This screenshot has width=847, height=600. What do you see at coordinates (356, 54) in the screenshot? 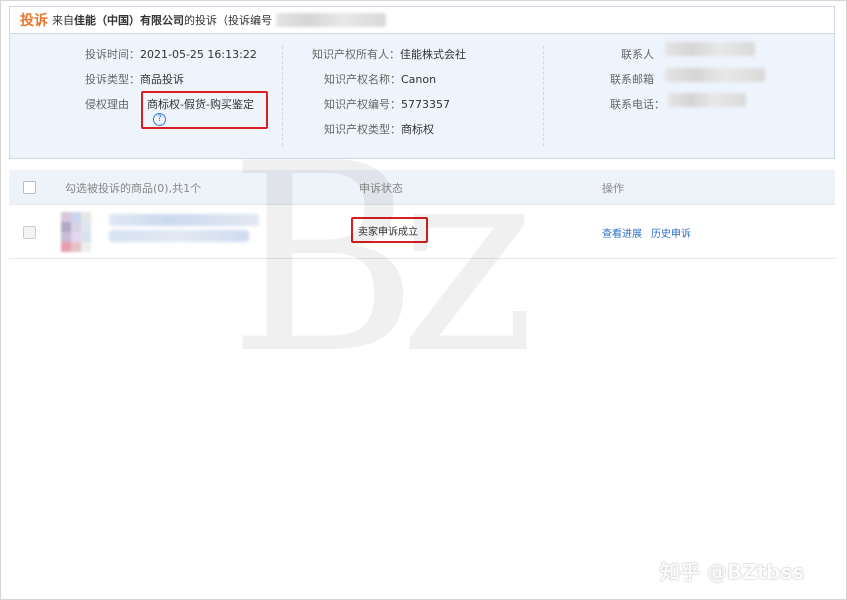
I see `ip-owner-label: 知识产权所有人：` at bounding box center [356, 54].